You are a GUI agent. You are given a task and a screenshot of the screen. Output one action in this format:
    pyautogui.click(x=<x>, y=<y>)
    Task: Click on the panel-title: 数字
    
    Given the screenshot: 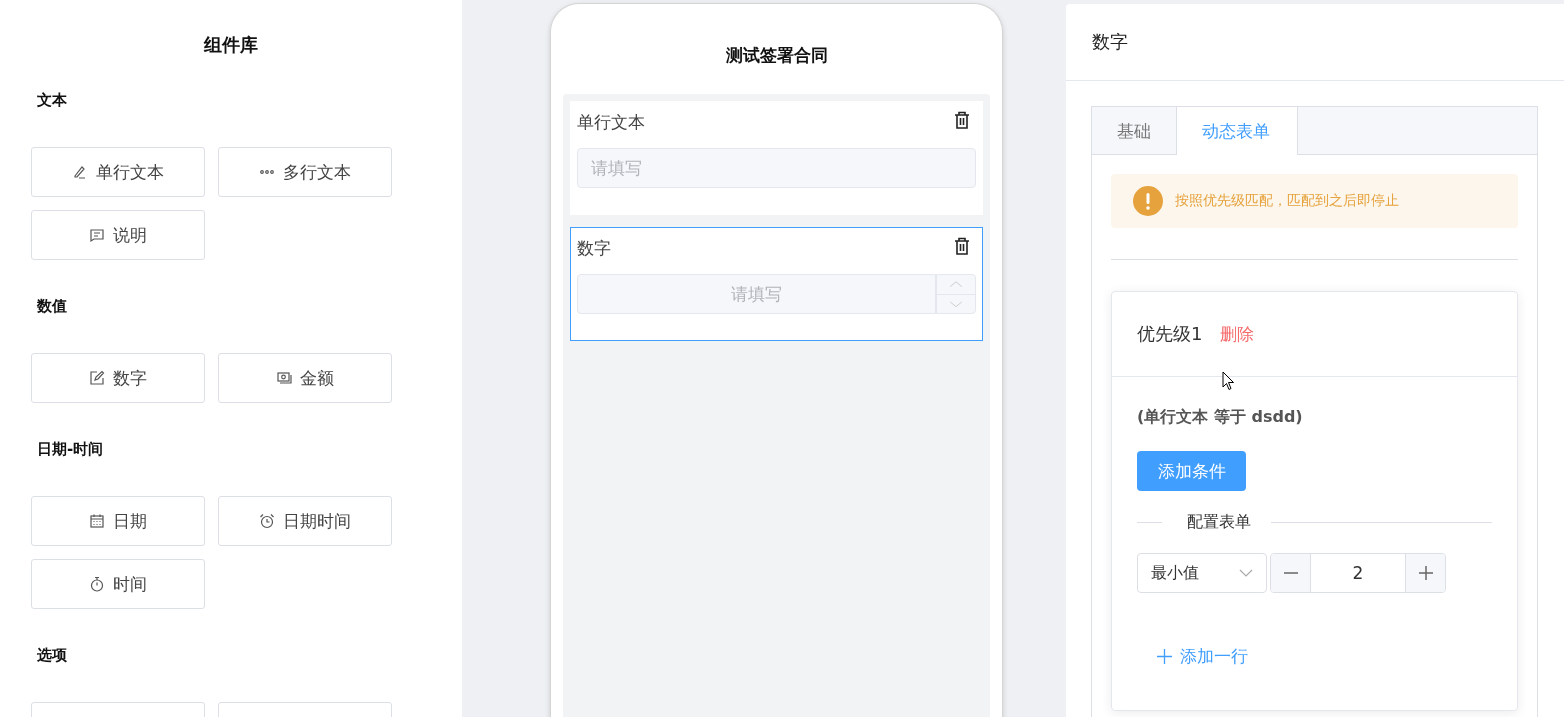 What is the action you would take?
    pyautogui.click(x=1110, y=42)
    